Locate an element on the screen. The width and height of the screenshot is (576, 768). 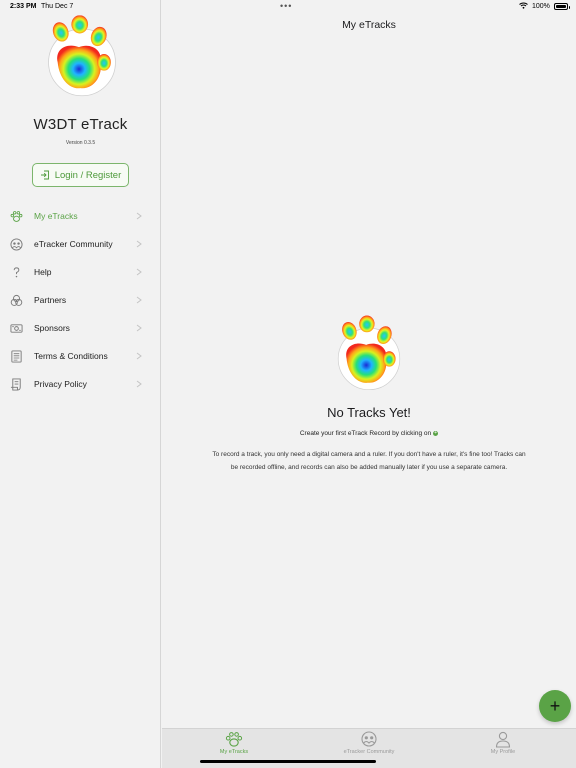
document-icon is located at coordinates (16, 356).